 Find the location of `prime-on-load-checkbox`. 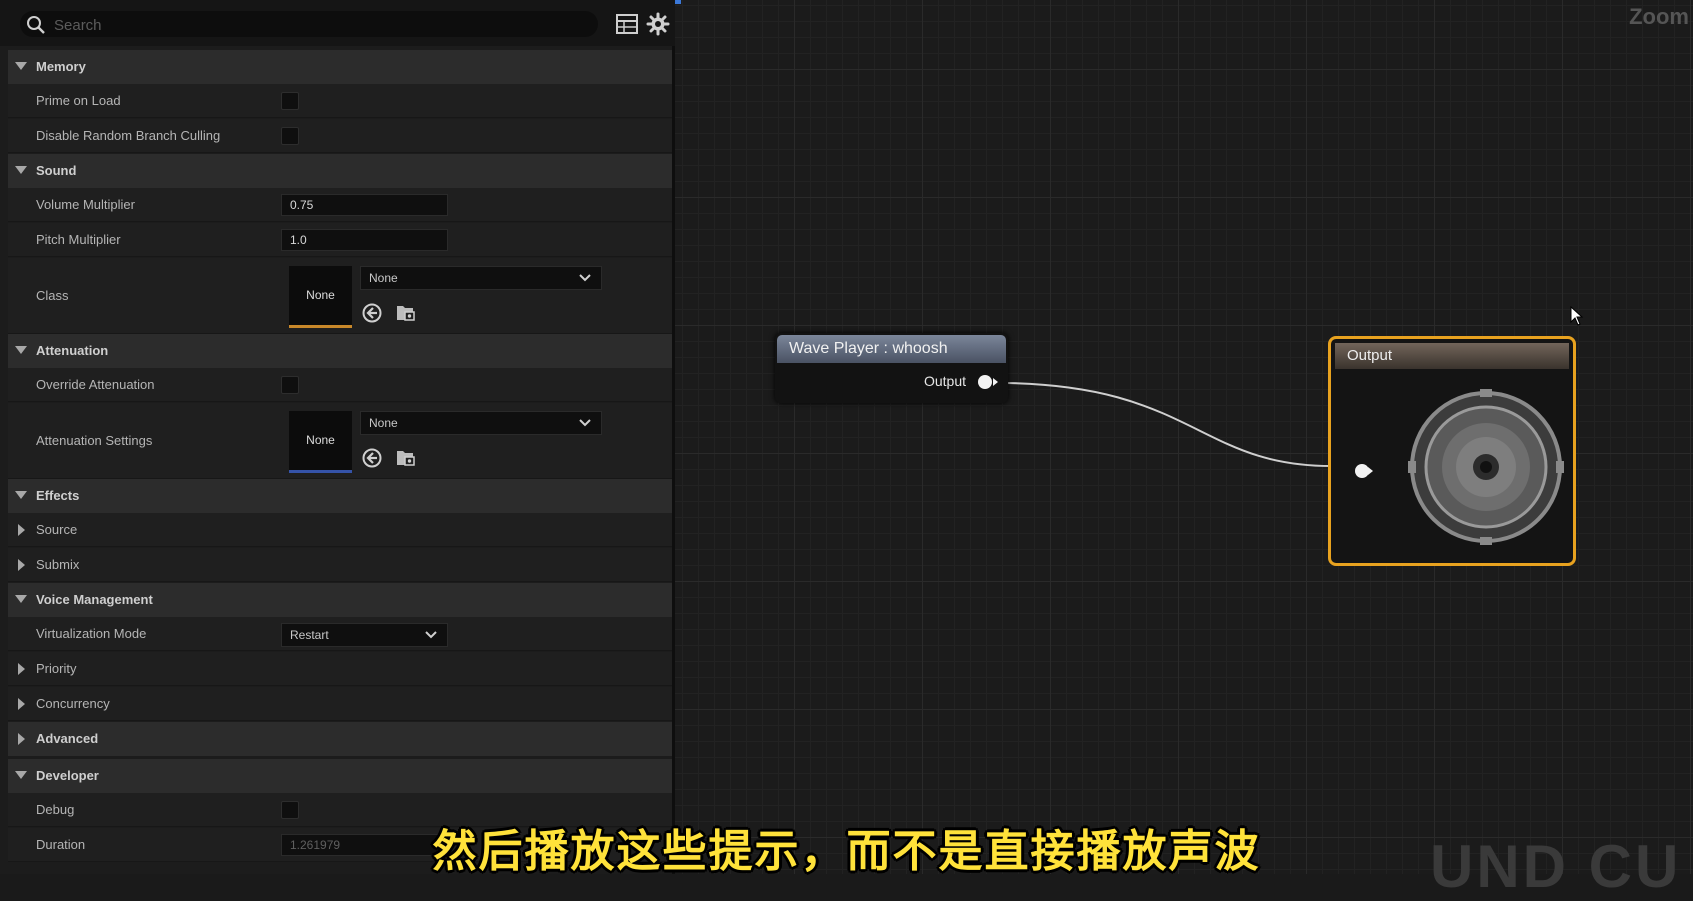

prime-on-load-checkbox is located at coordinates (290, 101).